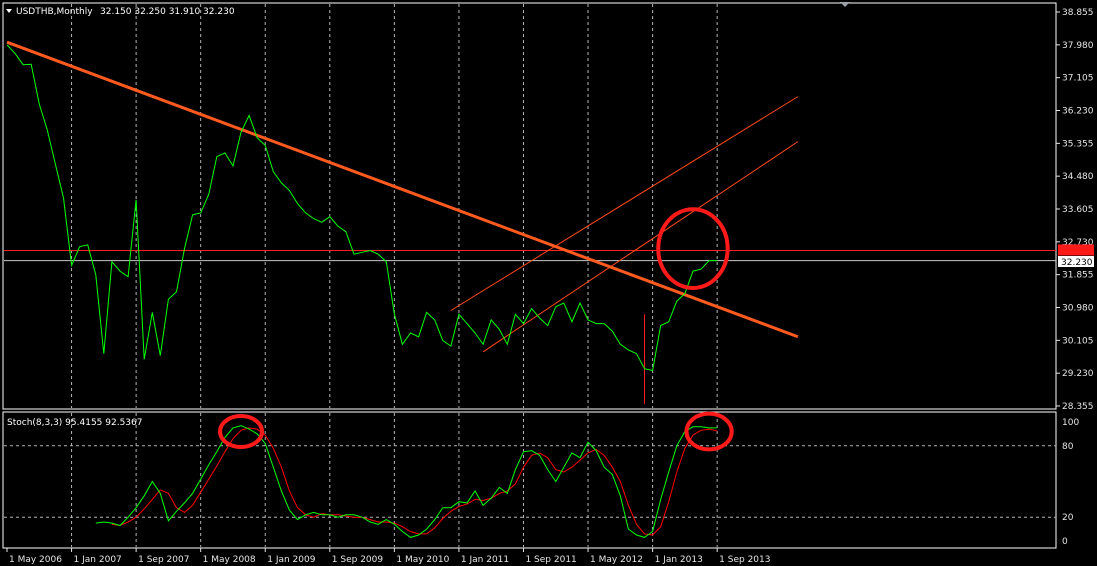 The height and width of the screenshot is (566, 1097). Describe the element at coordinates (1078, 374) in the screenshot. I see `y-tick-label: 29.230` at that location.